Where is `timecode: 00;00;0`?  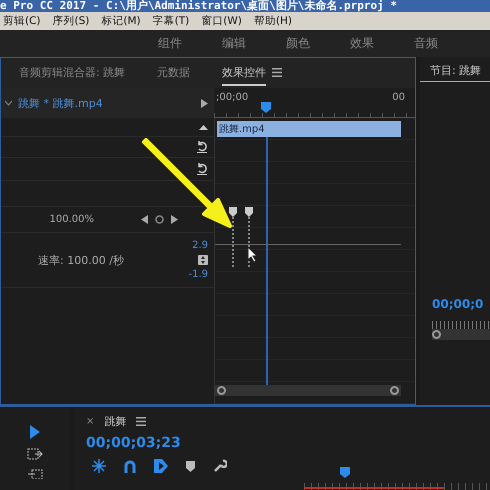
timecode: 00;00;0 is located at coordinates (455, 299).